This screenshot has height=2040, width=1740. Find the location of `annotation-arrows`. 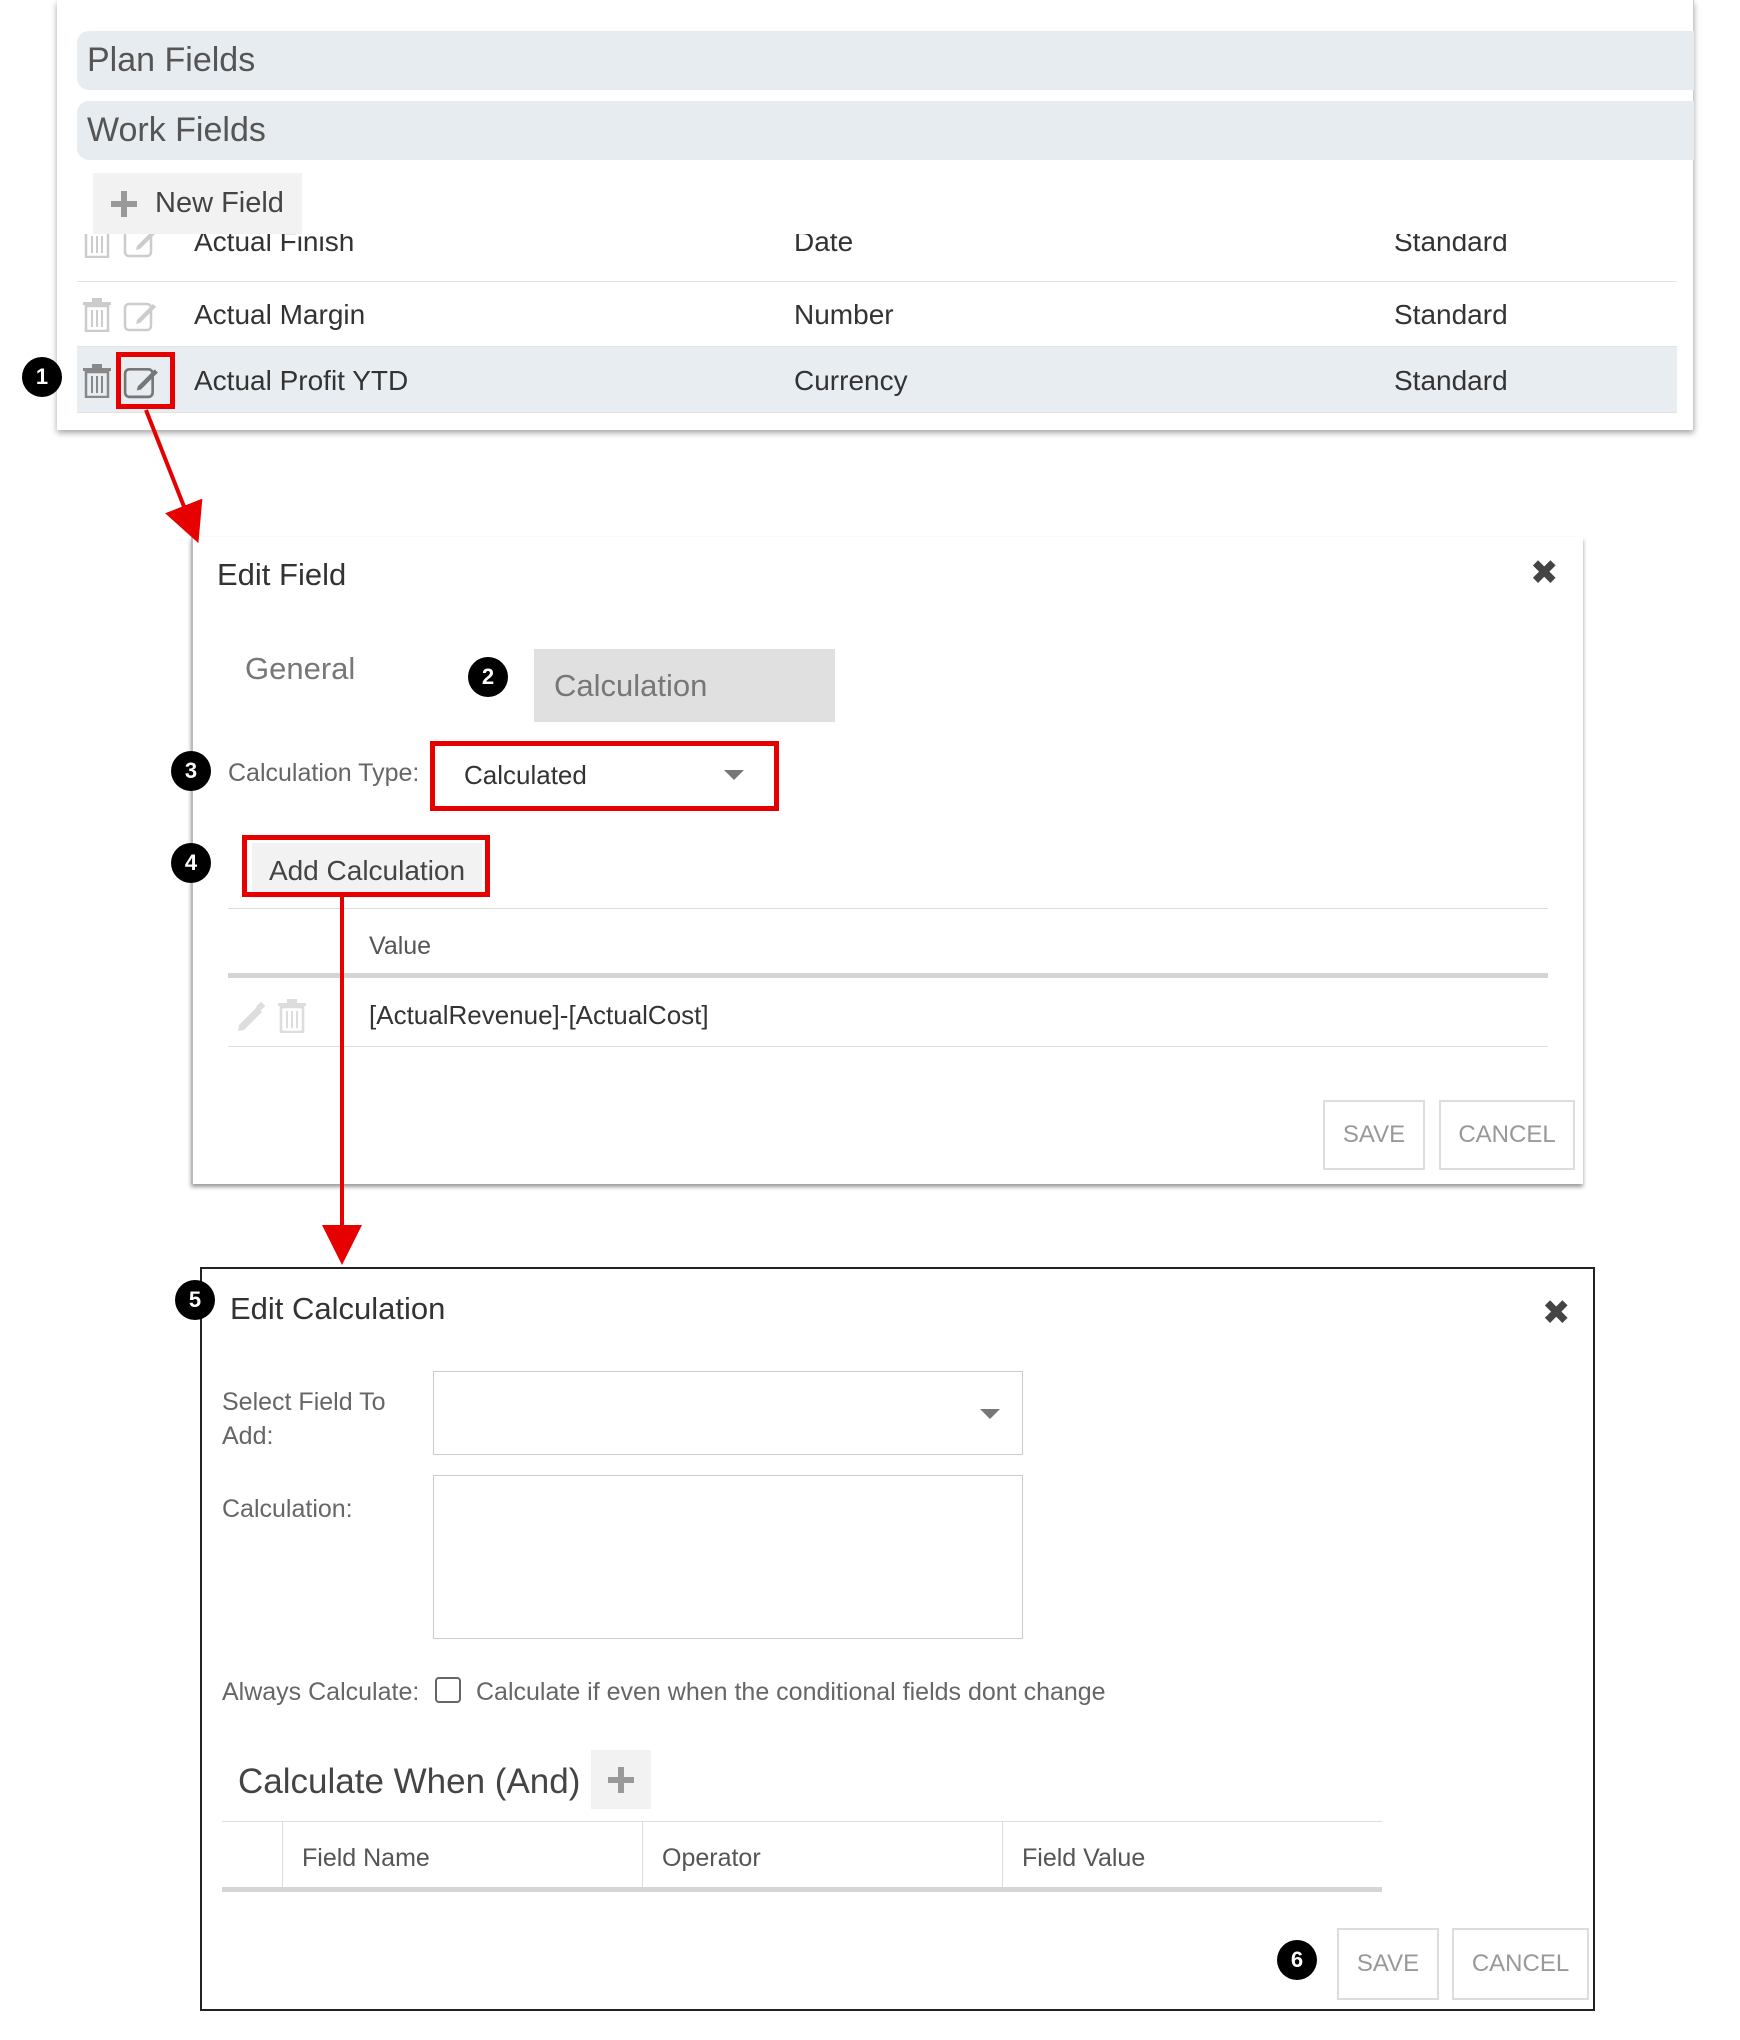

annotation-arrows is located at coordinates (253, 837).